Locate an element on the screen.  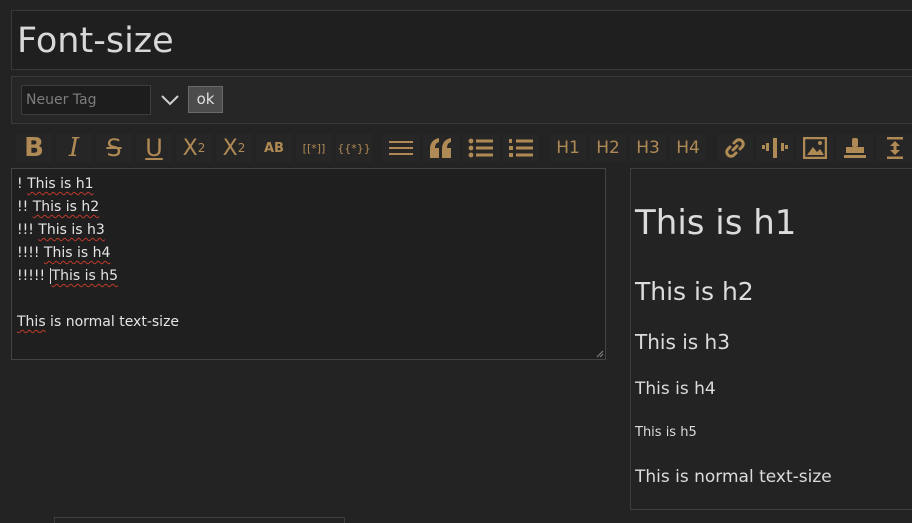
editor-line-h1: ! This is h1 is located at coordinates (55, 184).